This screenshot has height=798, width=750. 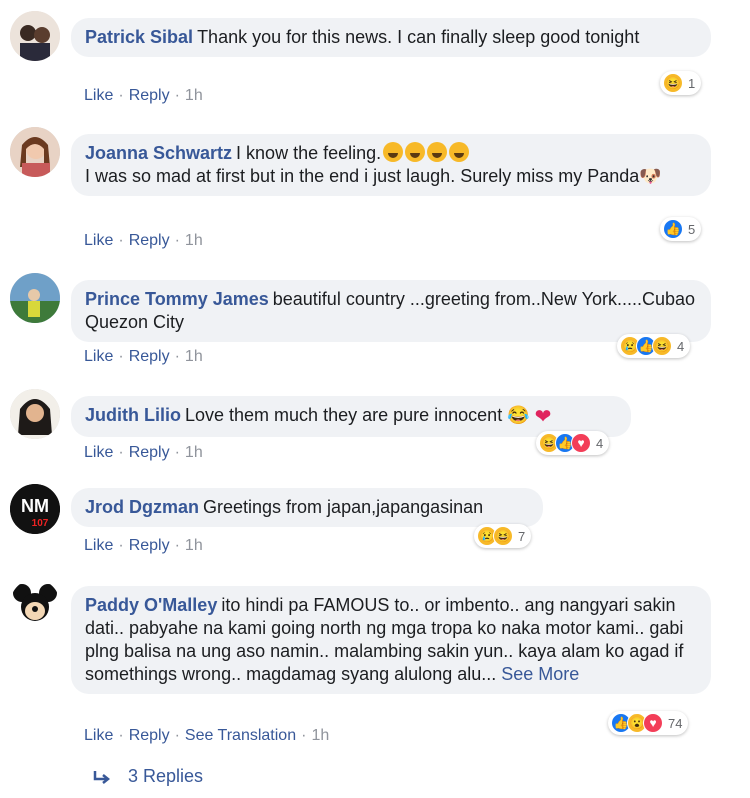 I want to click on svg-text: NM, so click(x=35, y=506).